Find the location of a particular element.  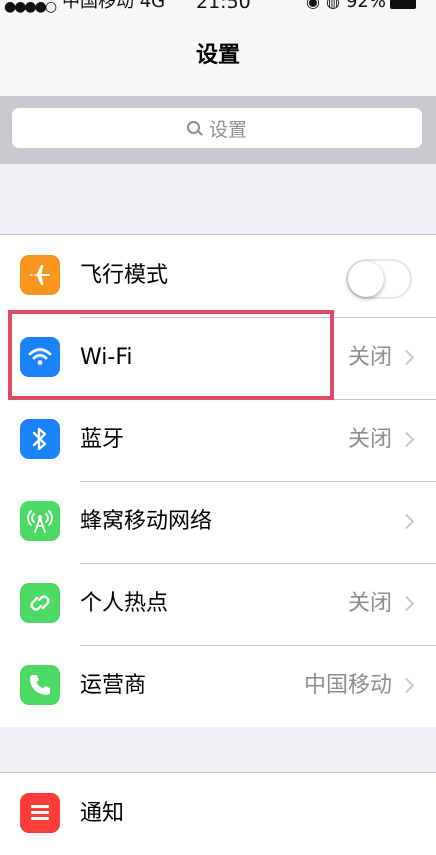

hotspot-status: 关闭 is located at coordinates (369, 603).